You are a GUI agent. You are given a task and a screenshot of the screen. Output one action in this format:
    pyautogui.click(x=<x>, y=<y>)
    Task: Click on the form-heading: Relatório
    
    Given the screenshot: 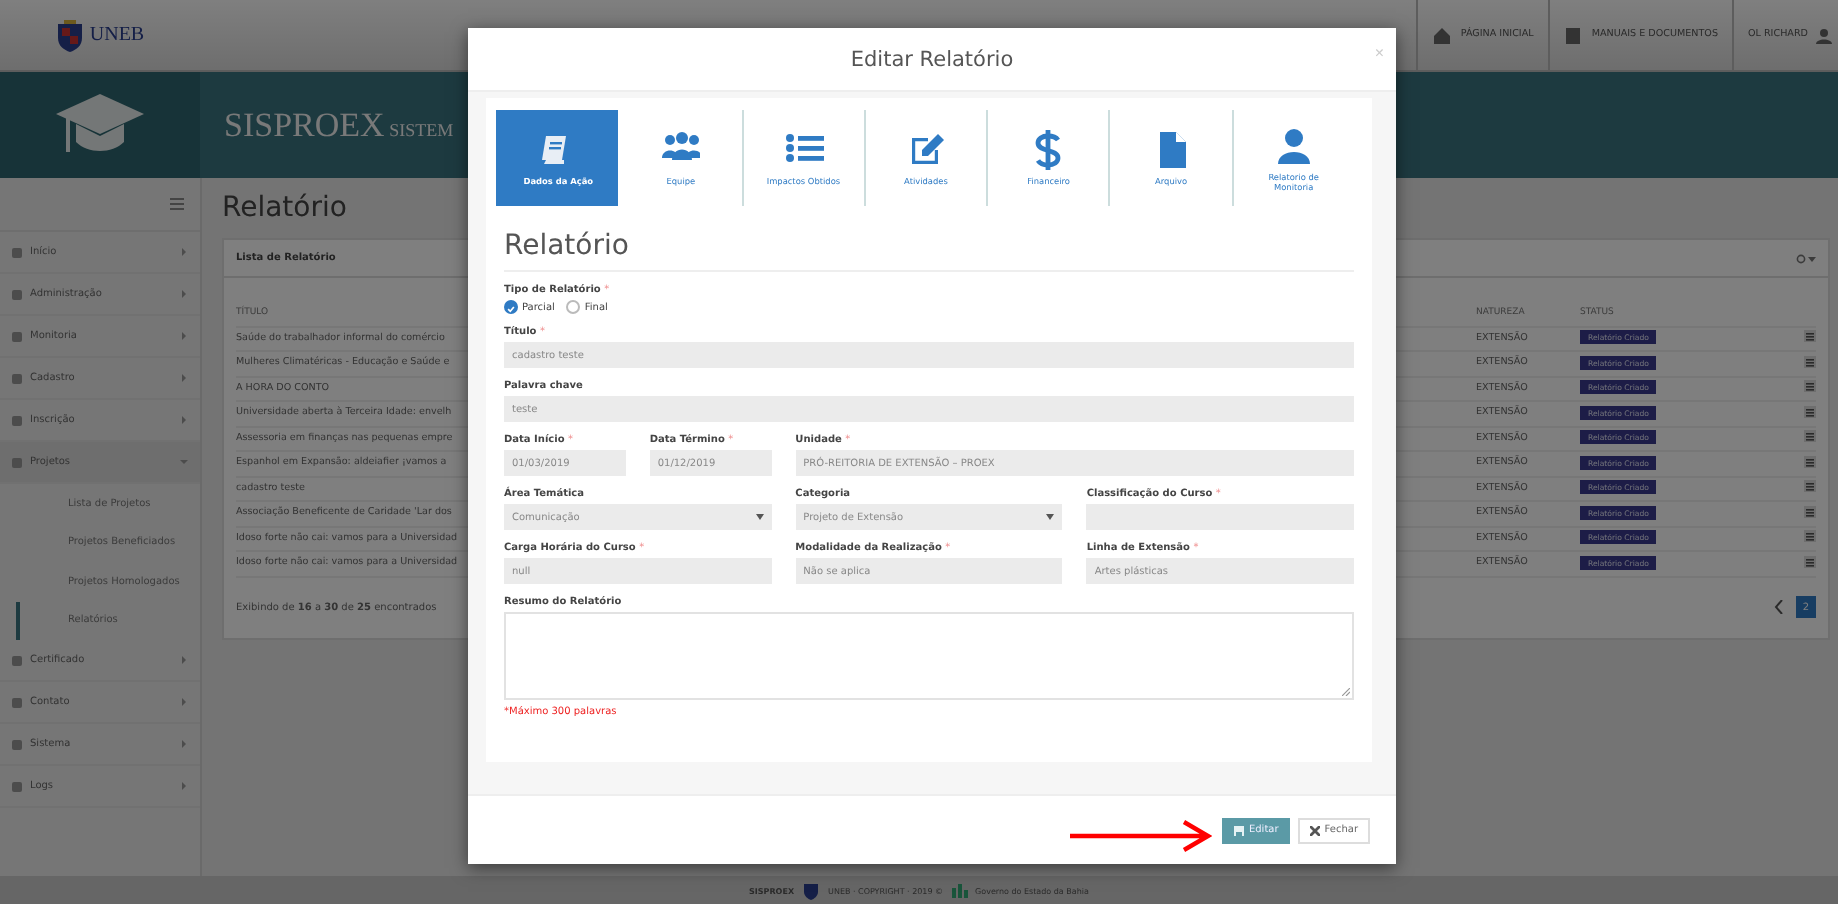 What is the action you would take?
    pyautogui.click(x=929, y=251)
    